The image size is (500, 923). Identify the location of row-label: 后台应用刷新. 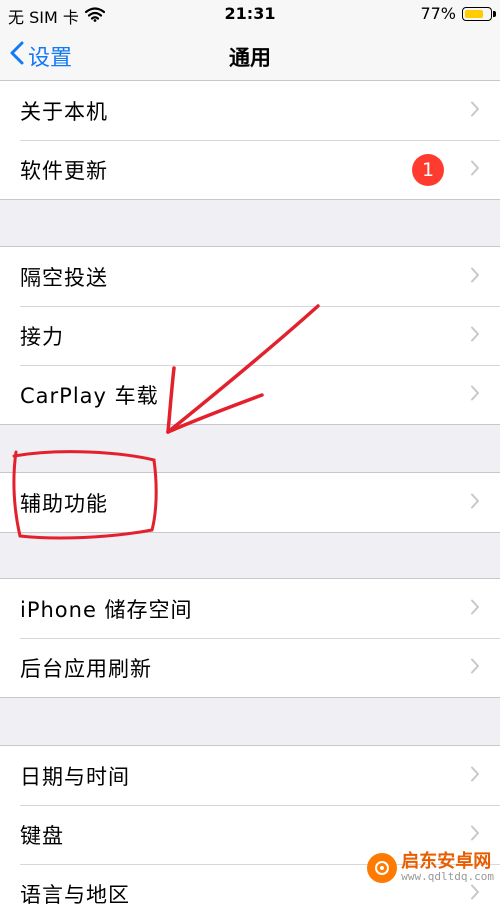
(86, 668).